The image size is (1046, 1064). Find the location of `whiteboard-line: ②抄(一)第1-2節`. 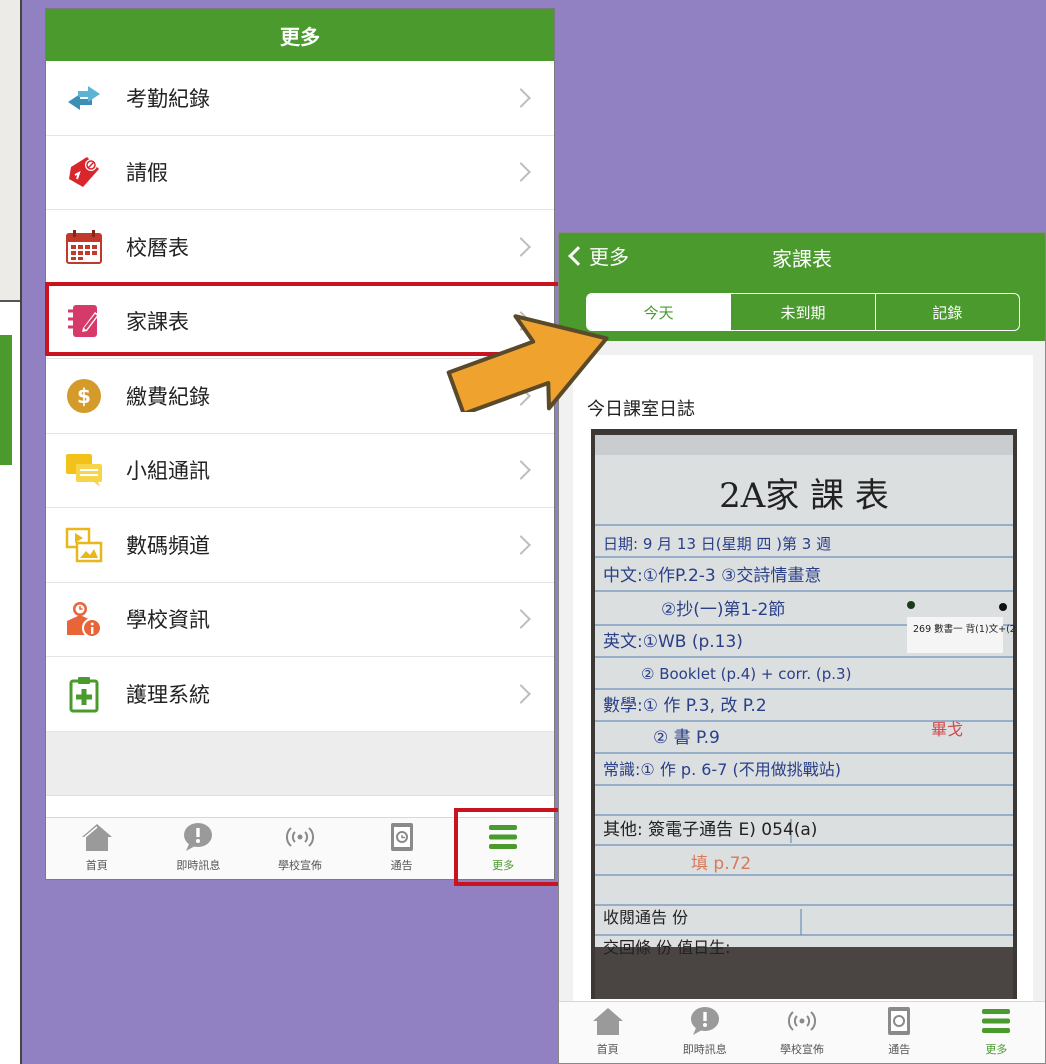

whiteboard-line: ②抄(一)第1-2節 is located at coordinates (723, 610).